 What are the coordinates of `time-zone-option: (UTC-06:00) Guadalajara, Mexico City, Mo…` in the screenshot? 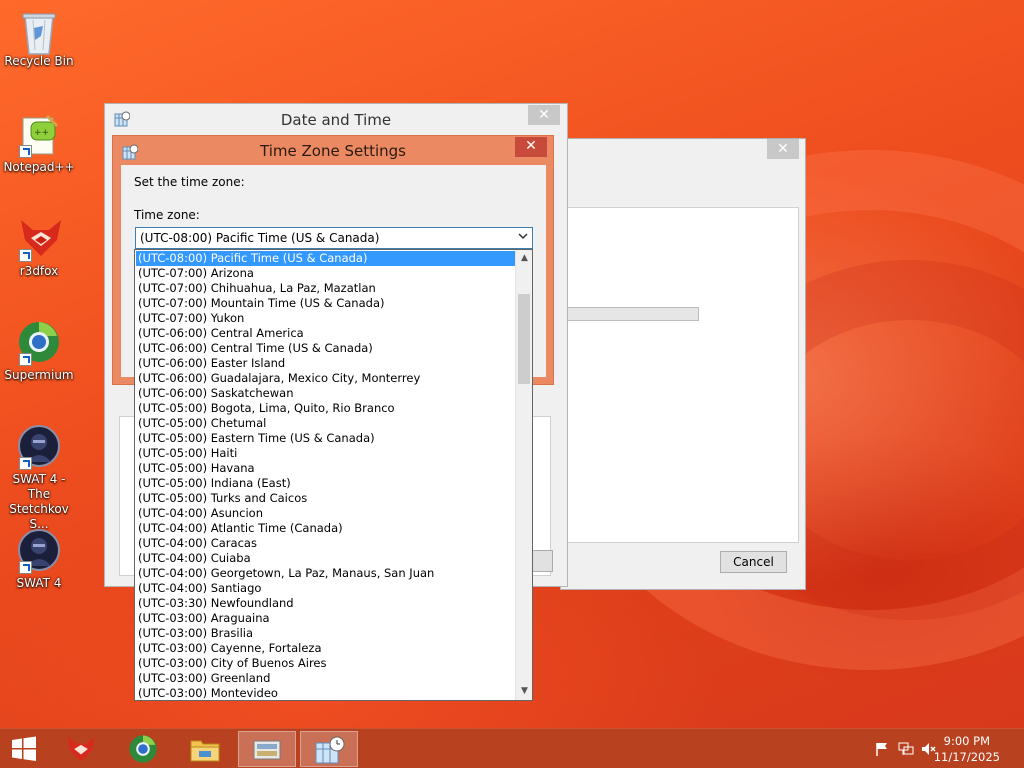 It's located at (326, 378).